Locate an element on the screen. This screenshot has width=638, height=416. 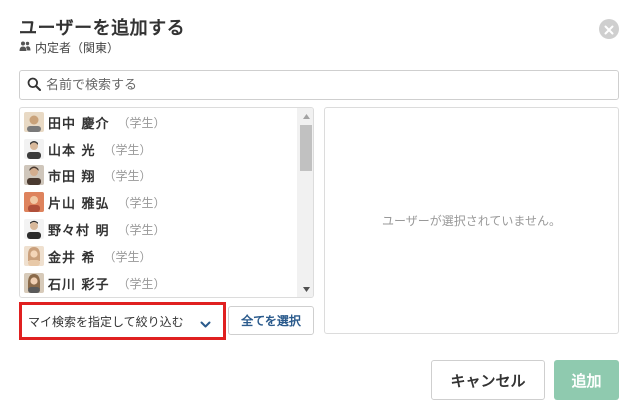
list-item: 山本 光 （学生） is located at coordinates (88, 149).